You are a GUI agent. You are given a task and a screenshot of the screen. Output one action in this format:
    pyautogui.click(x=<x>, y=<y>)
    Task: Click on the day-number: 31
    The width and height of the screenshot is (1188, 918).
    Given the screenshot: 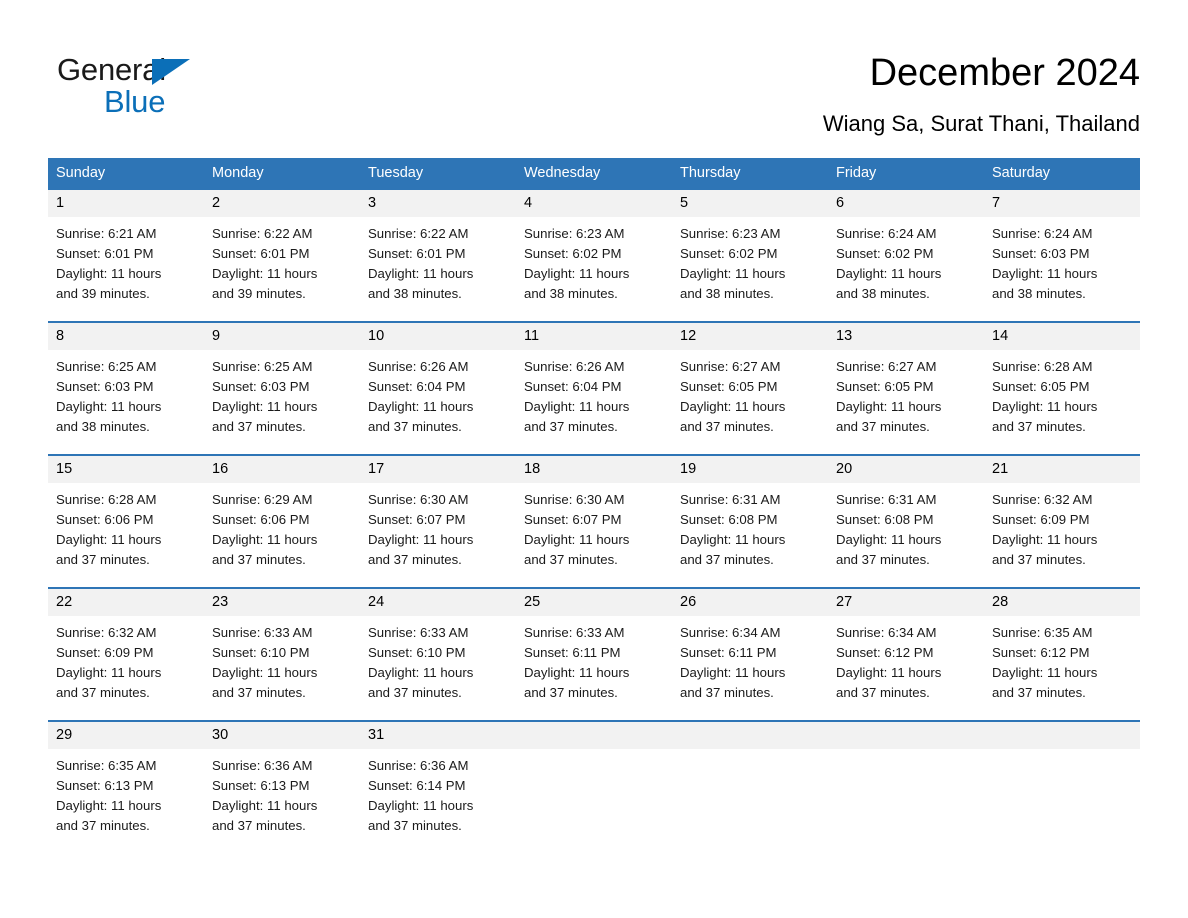 What is the action you would take?
    pyautogui.click(x=438, y=735)
    